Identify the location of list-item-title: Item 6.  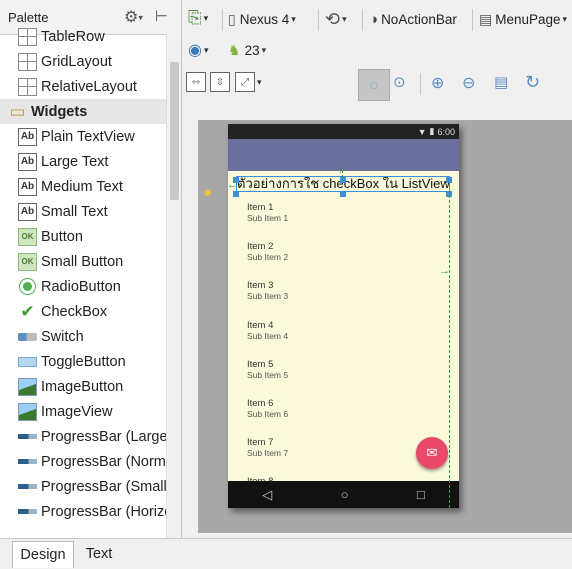
(260, 403).